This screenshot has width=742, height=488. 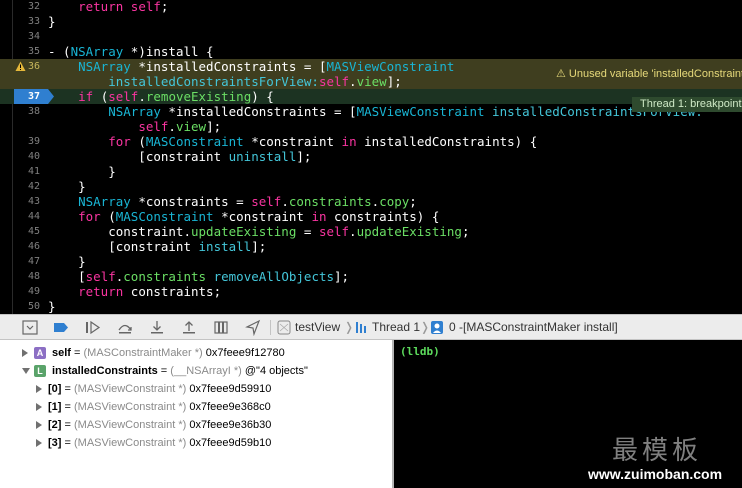 I want to click on code-text: [self.constraints removeAllObjects];, so click(x=199, y=276).